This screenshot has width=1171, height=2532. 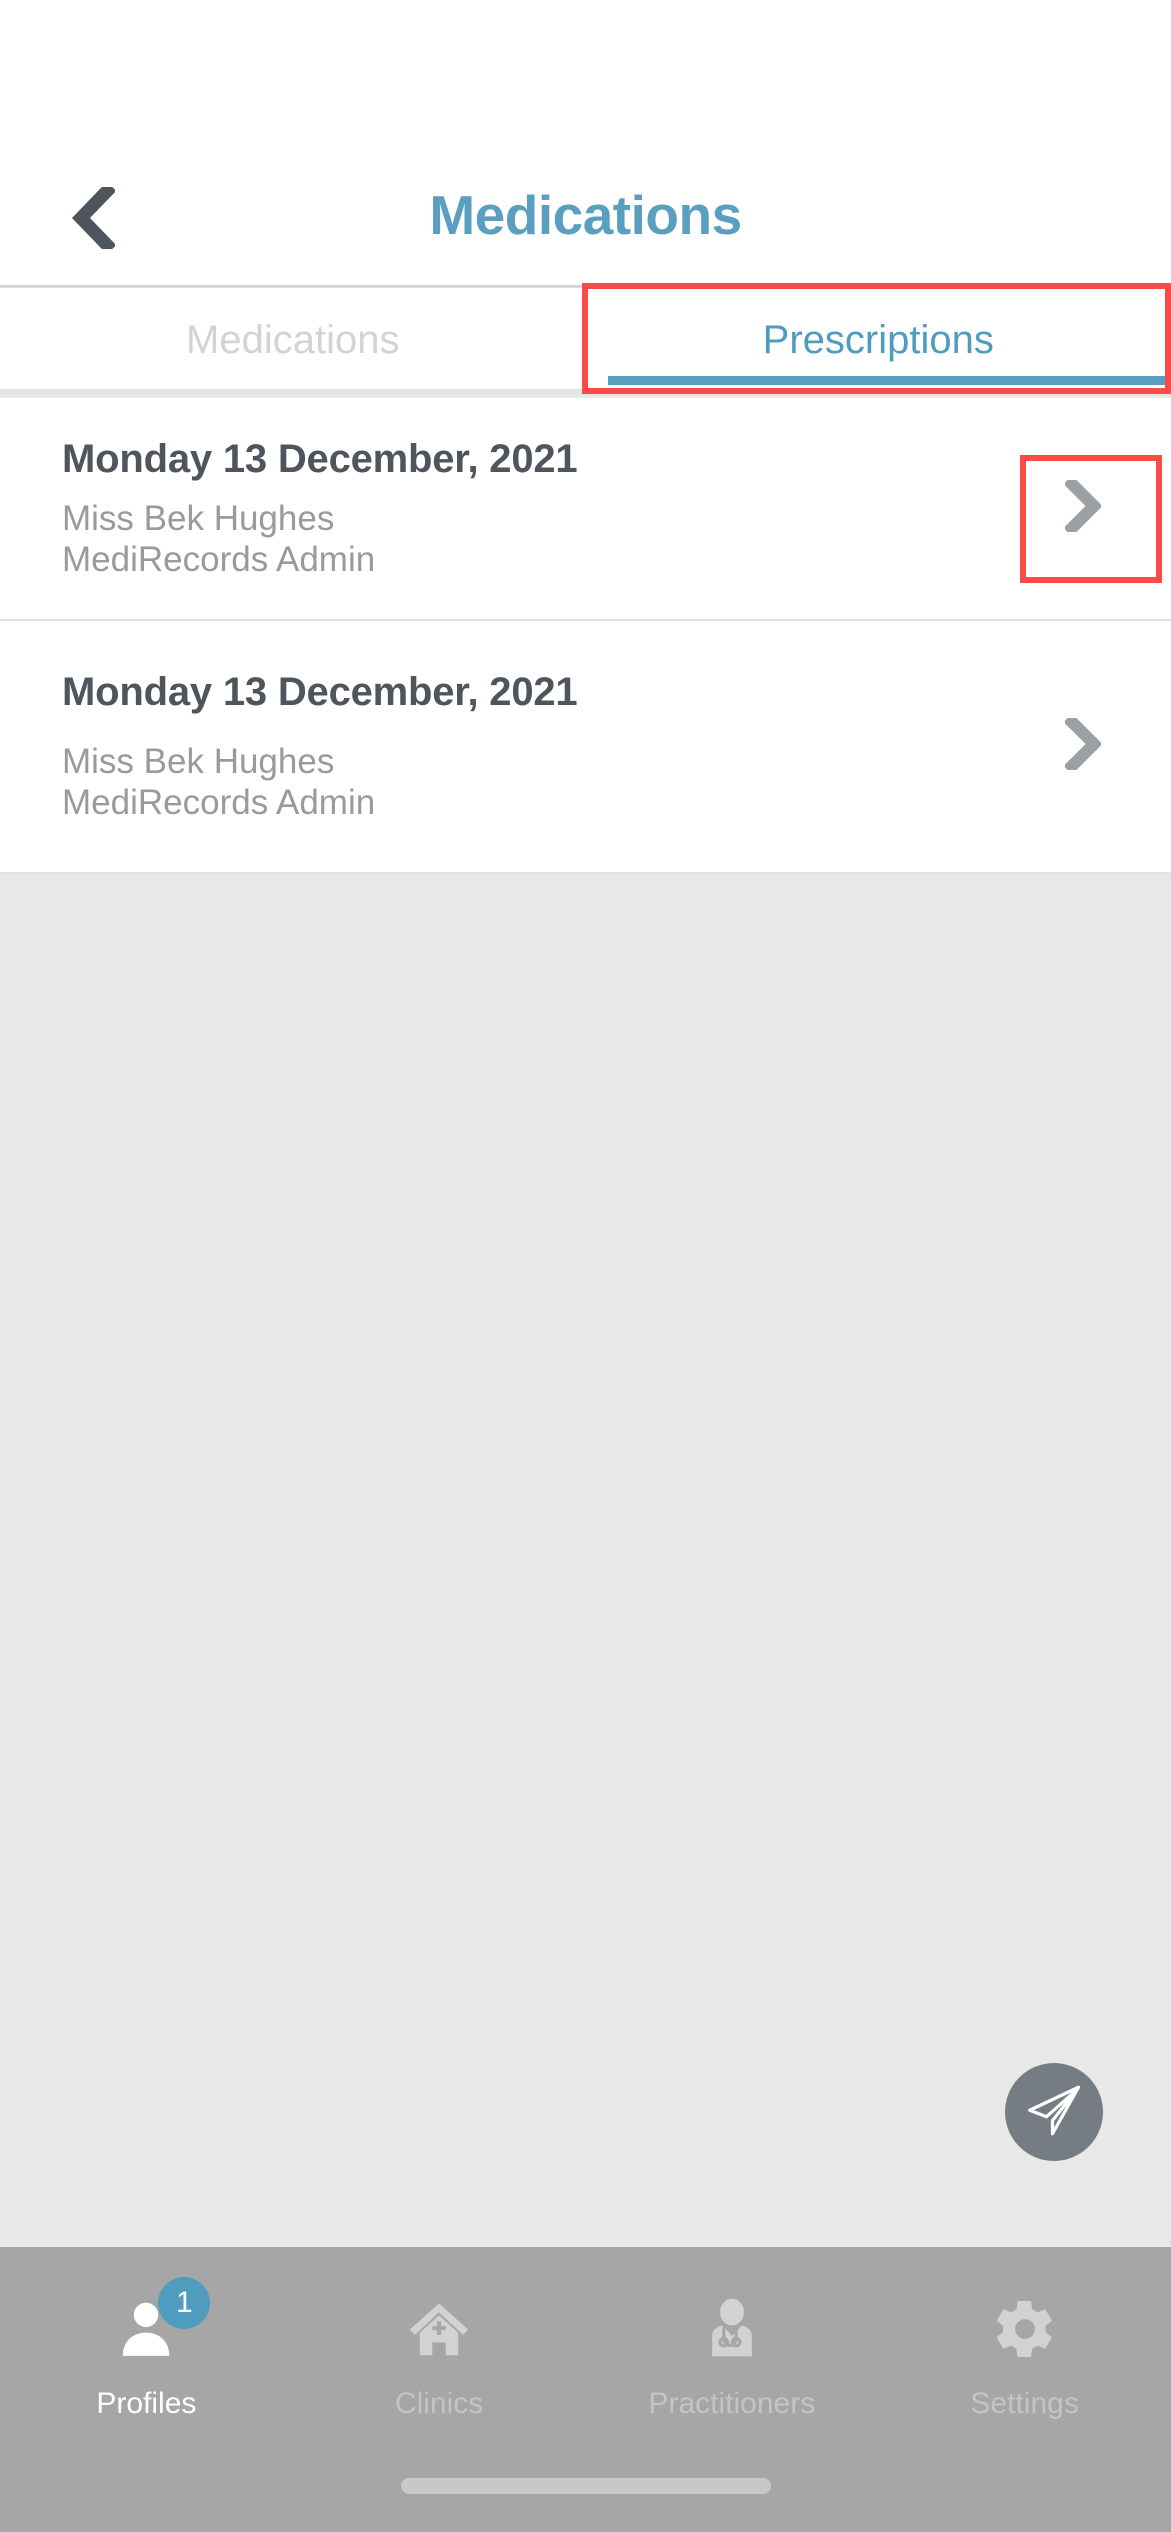 I want to click on bottom-nav-label-practitioners: Practitioners, so click(x=732, y=2403).